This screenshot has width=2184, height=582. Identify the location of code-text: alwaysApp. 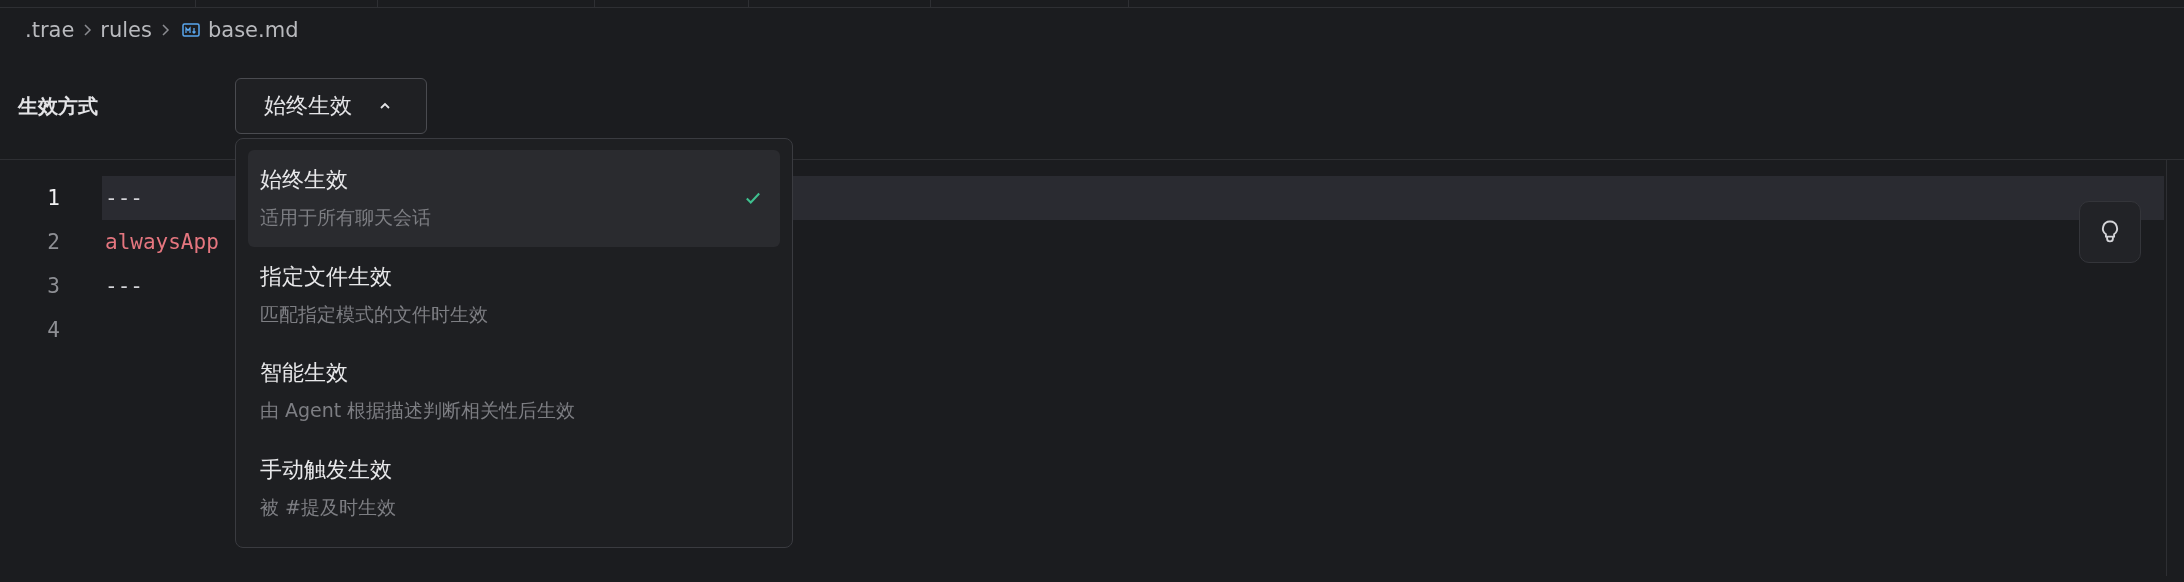
(162, 242).